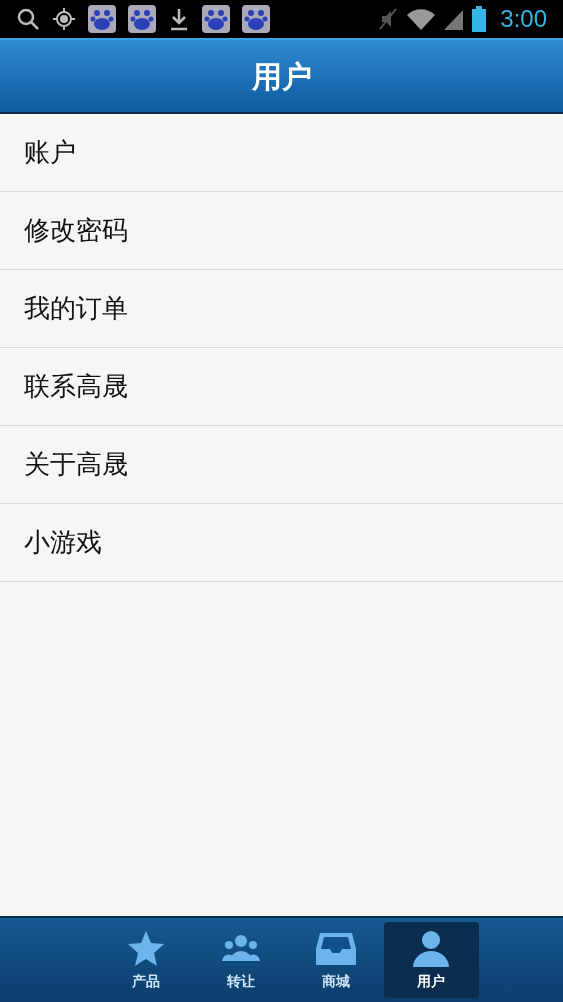 This screenshot has width=563, height=1002. Describe the element at coordinates (241, 960) in the screenshot. I see `tab: 转让` at that location.